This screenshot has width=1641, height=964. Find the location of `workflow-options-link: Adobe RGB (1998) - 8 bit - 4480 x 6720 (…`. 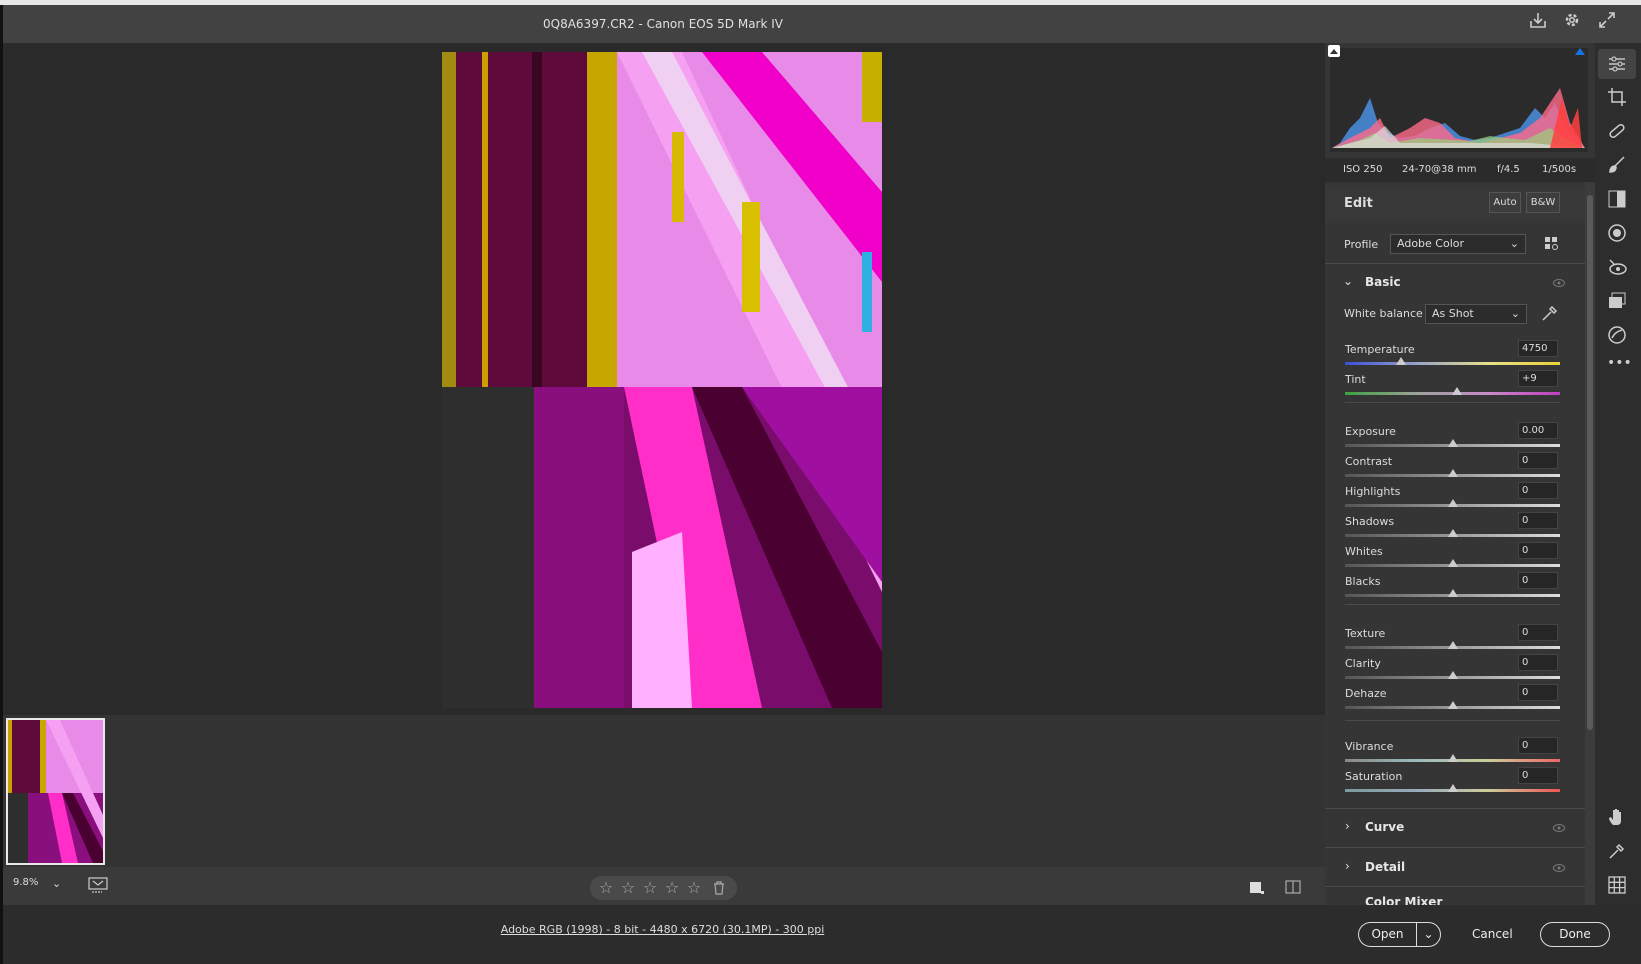

workflow-options-link: Adobe RGB (1998) - 8 bit - 4480 x 6720 (… is located at coordinates (662, 929).